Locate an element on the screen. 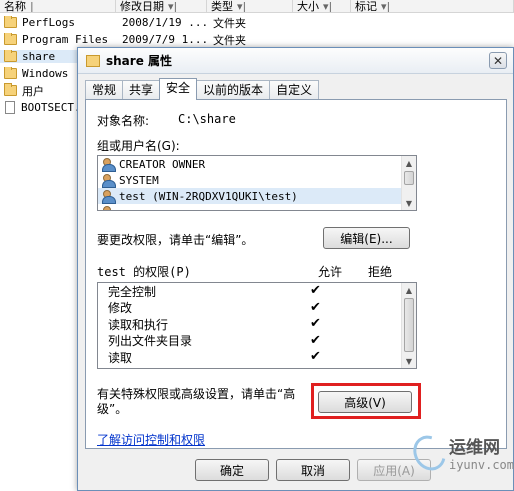 The height and width of the screenshot is (491, 514). permission-row: 读取和执行 ✔ is located at coordinates (257, 324).